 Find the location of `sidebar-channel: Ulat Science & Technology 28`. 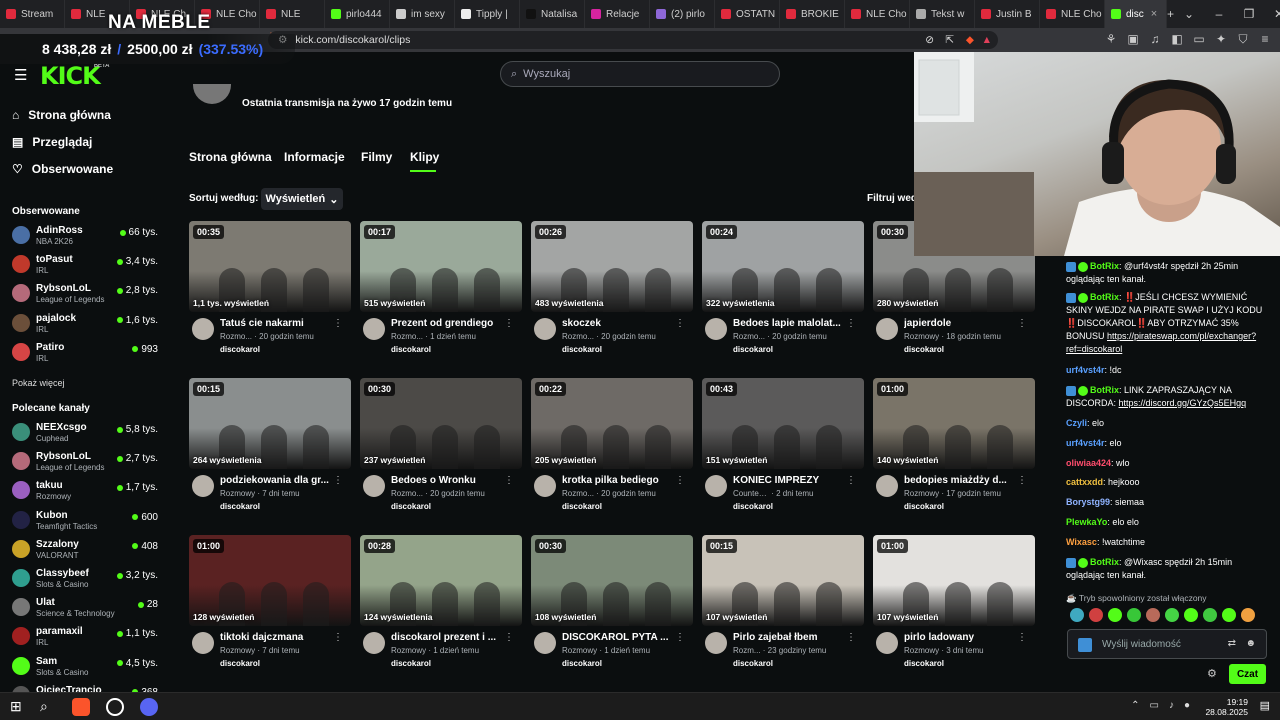

sidebar-channel: Ulat Science & Technology 28 is located at coordinates (88, 608).